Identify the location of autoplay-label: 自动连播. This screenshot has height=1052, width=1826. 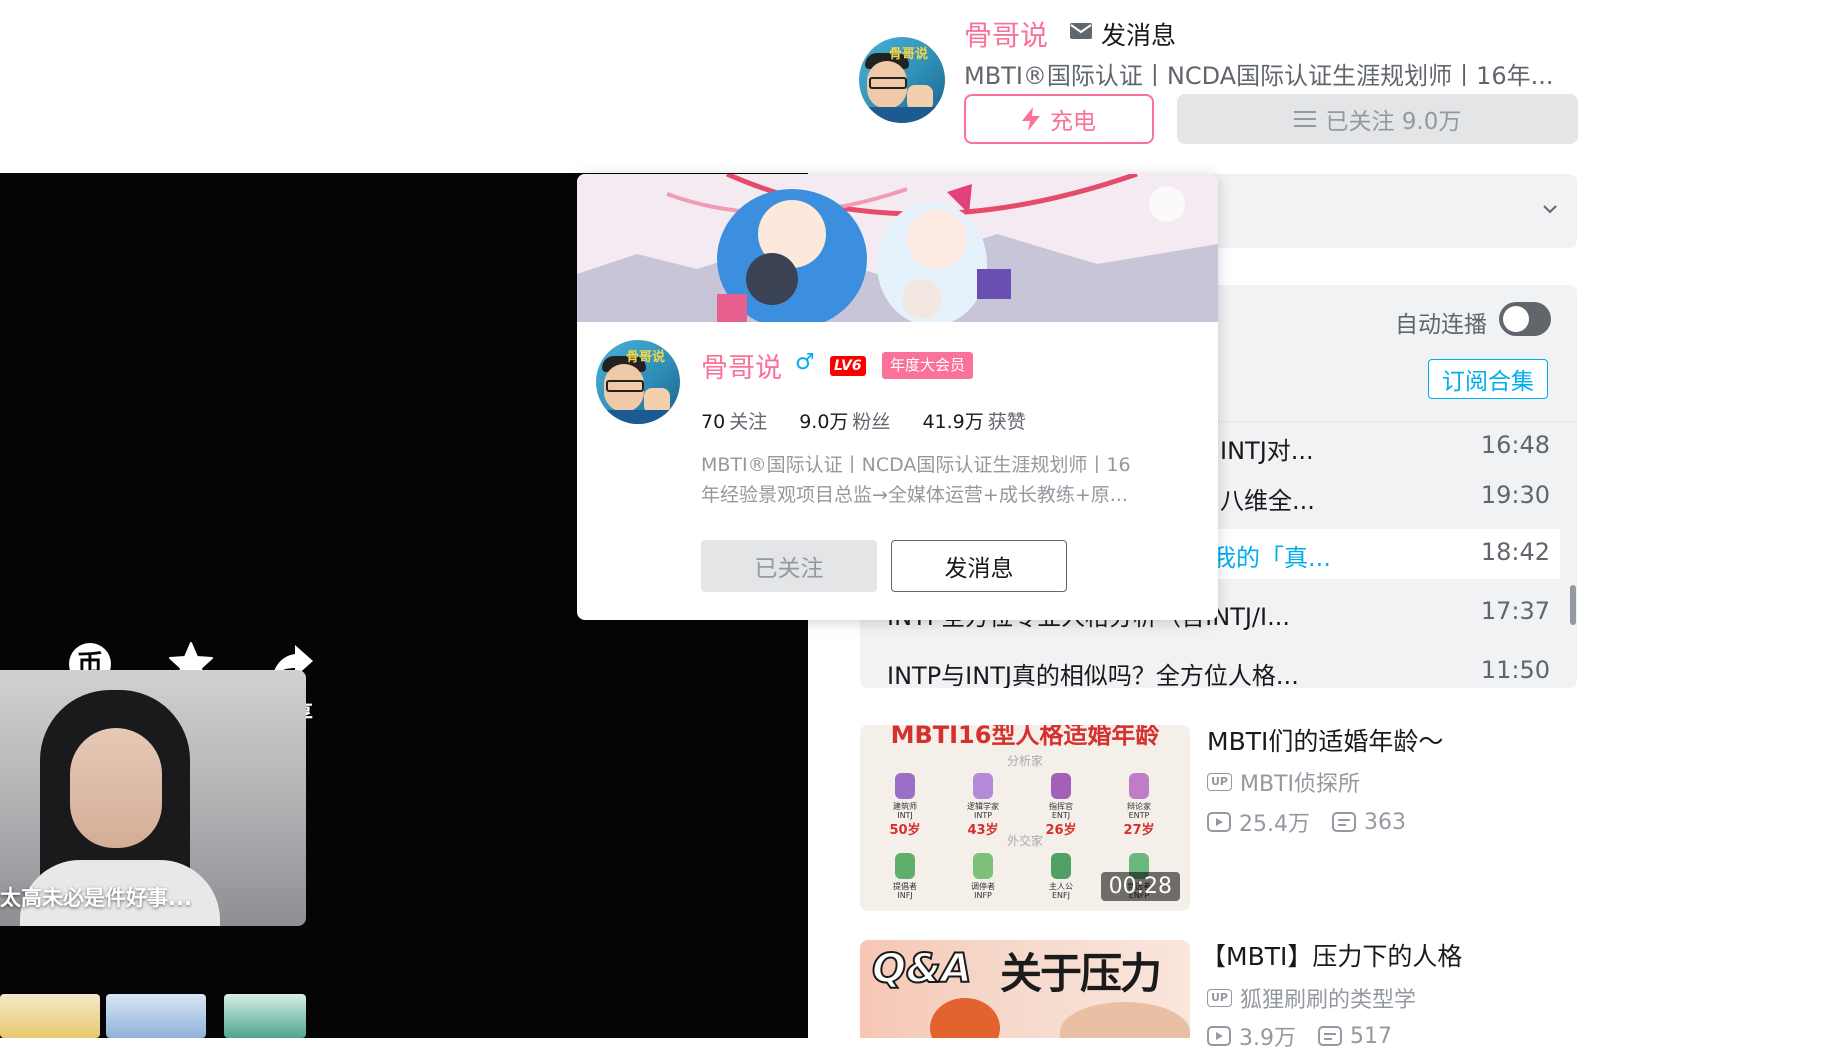
(1441, 325).